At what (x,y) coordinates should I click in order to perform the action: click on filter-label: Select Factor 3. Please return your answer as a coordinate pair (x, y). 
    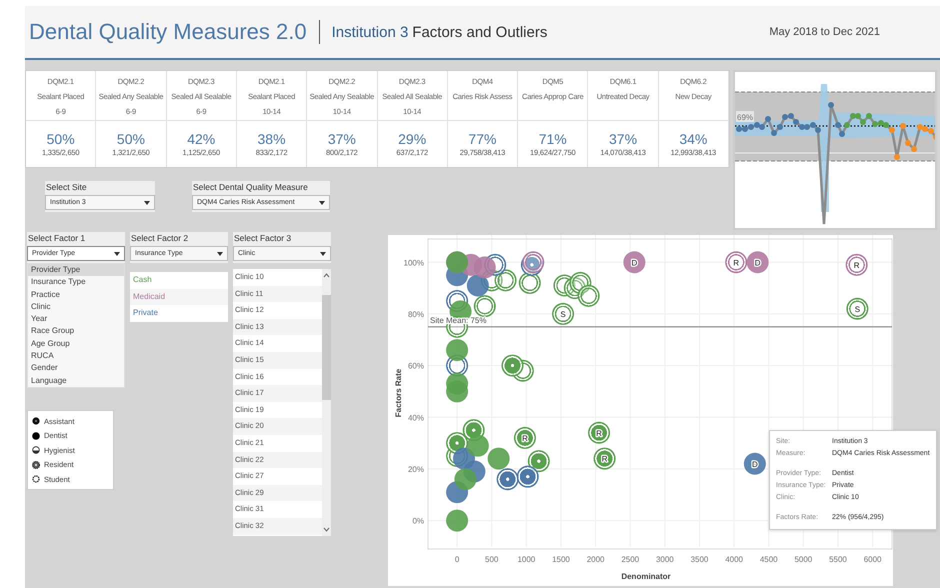
    Looking at the image, I should click on (262, 238).